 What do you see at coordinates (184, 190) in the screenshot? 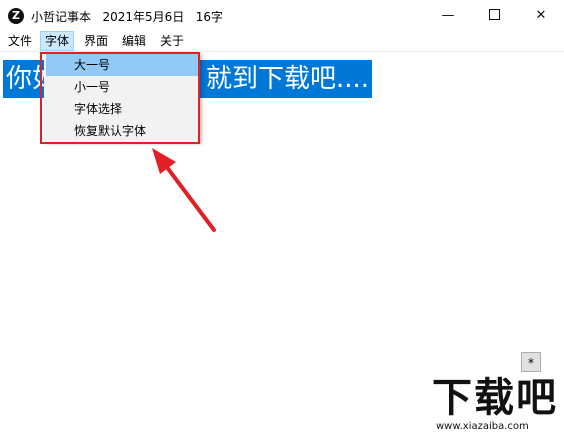
I see `annotation-arrow-icon` at bounding box center [184, 190].